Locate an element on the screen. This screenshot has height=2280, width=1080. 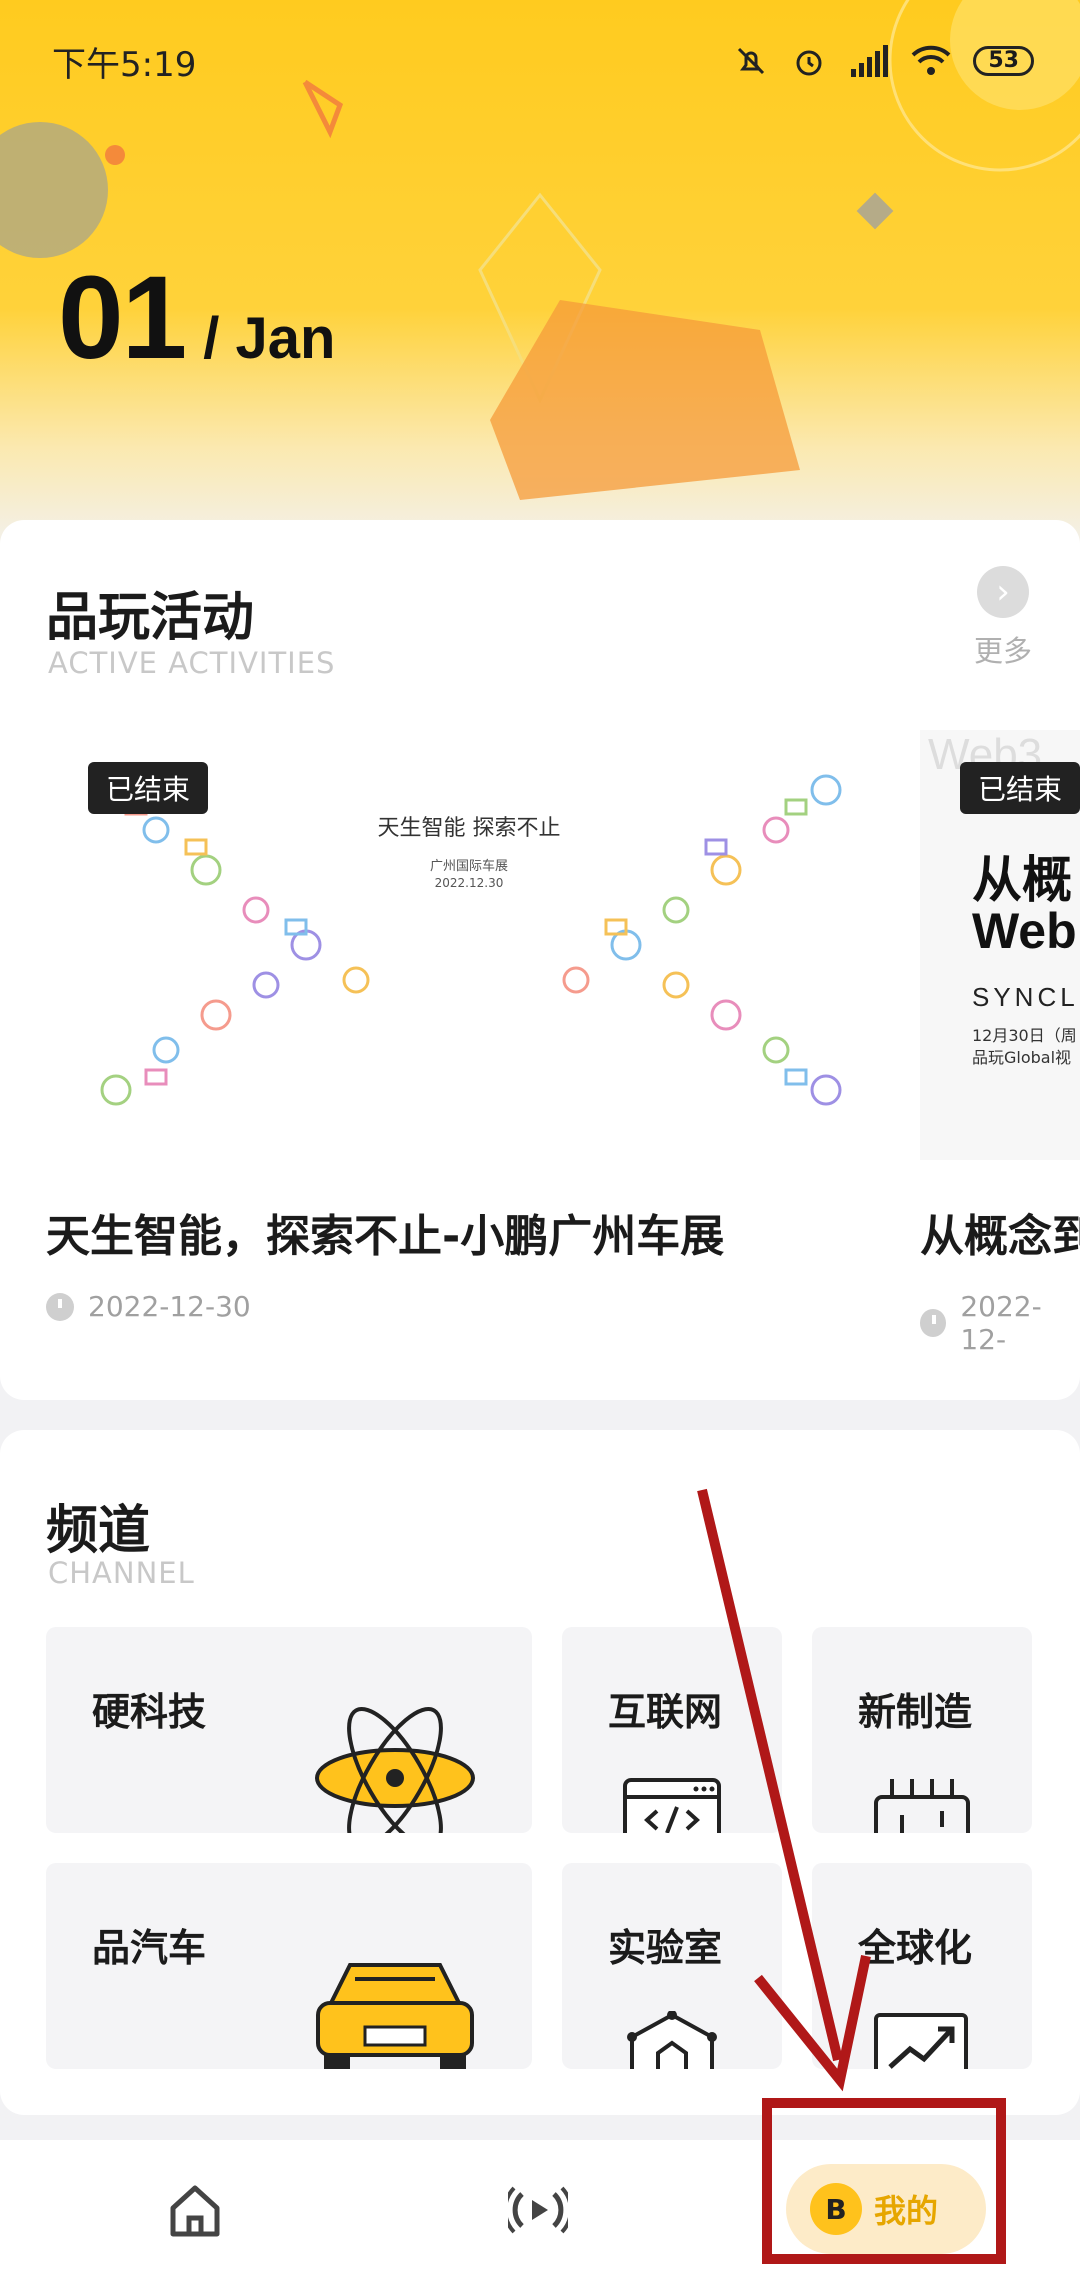
event-title: 从概念到 is located at coordinates (1000, 1236).